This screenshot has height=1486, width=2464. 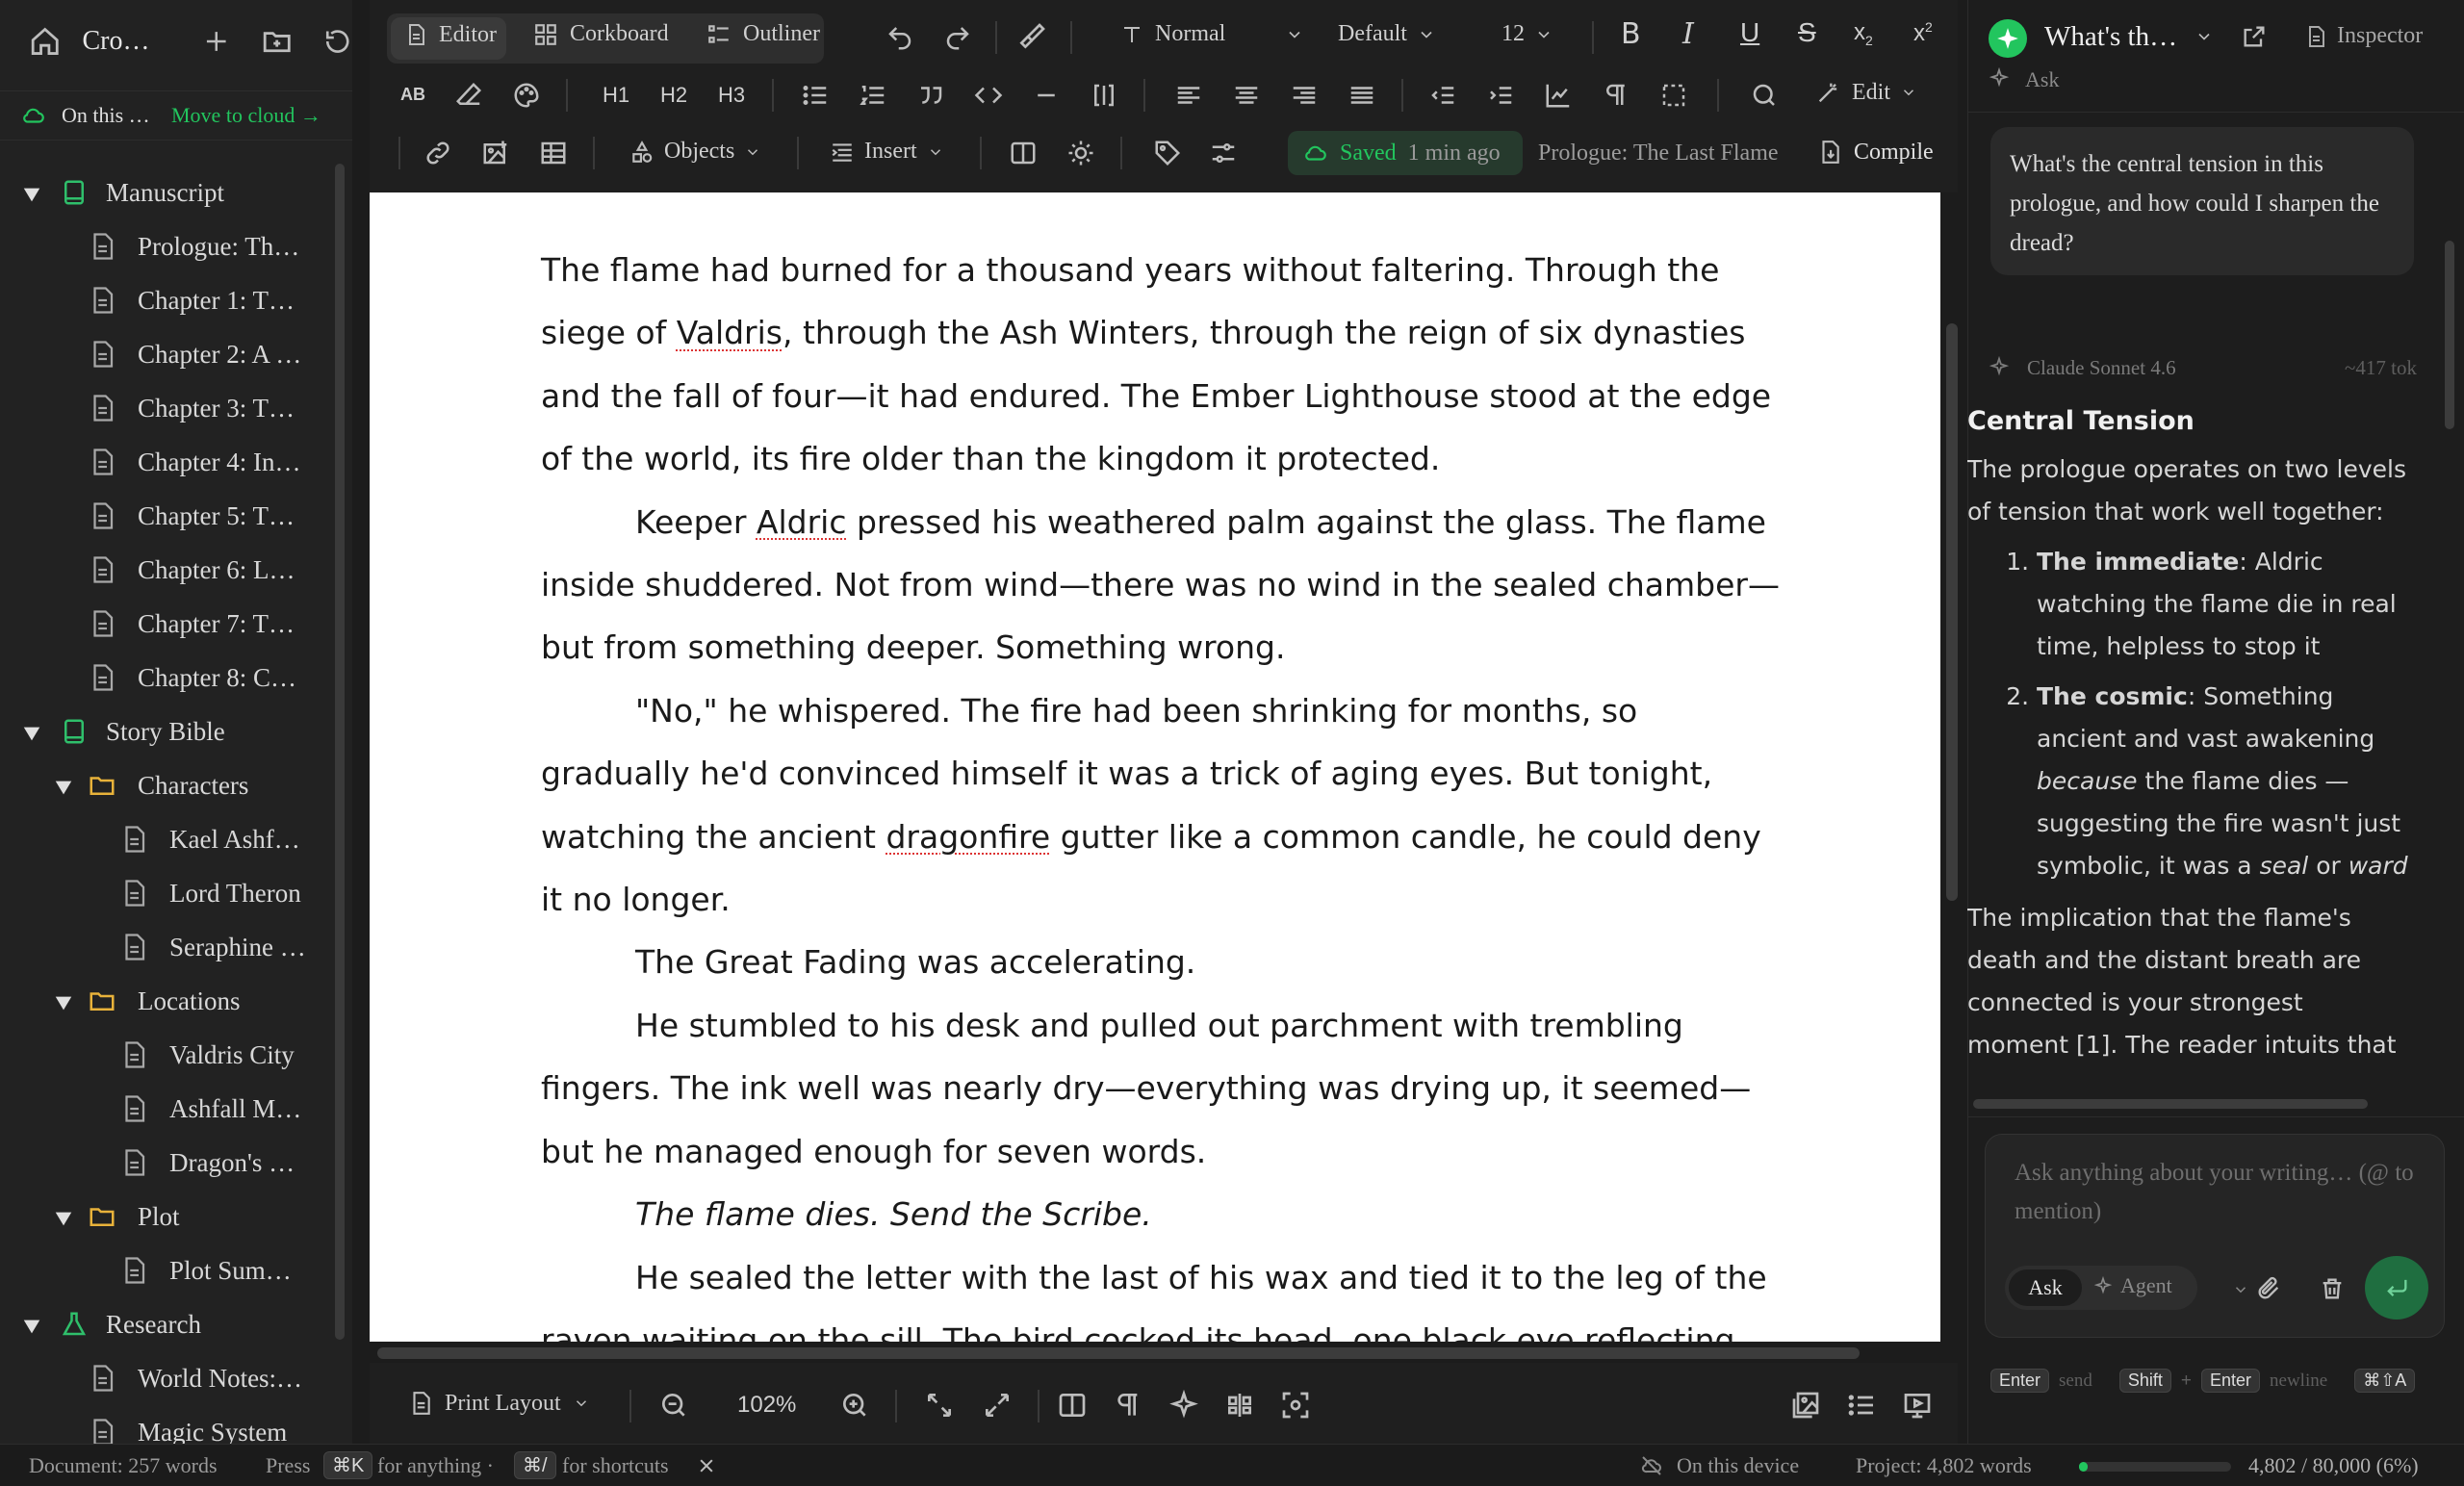 I want to click on response-vscrollbar, so click(x=2449, y=335).